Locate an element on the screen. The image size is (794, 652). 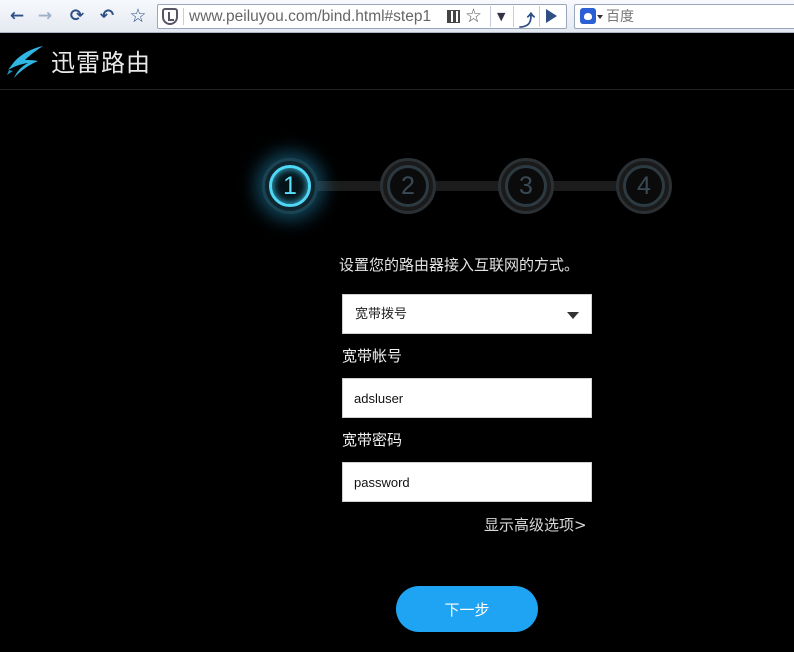
refresh-icon: ⟳ is located at coordinates (77, 16).